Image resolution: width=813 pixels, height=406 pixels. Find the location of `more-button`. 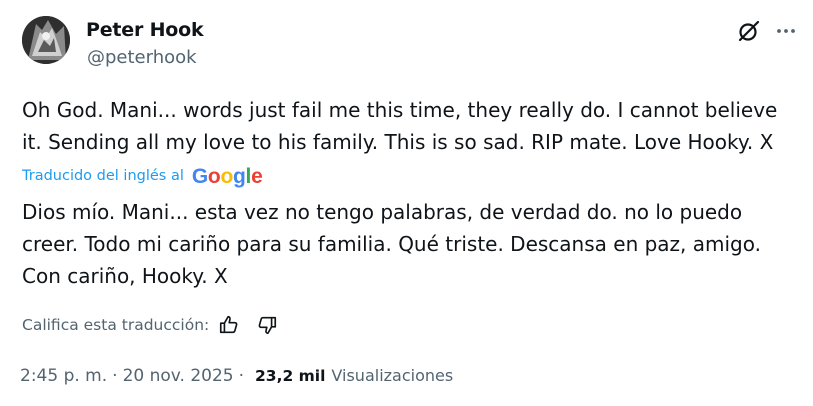

more-button is located at coordinates (786, 31).